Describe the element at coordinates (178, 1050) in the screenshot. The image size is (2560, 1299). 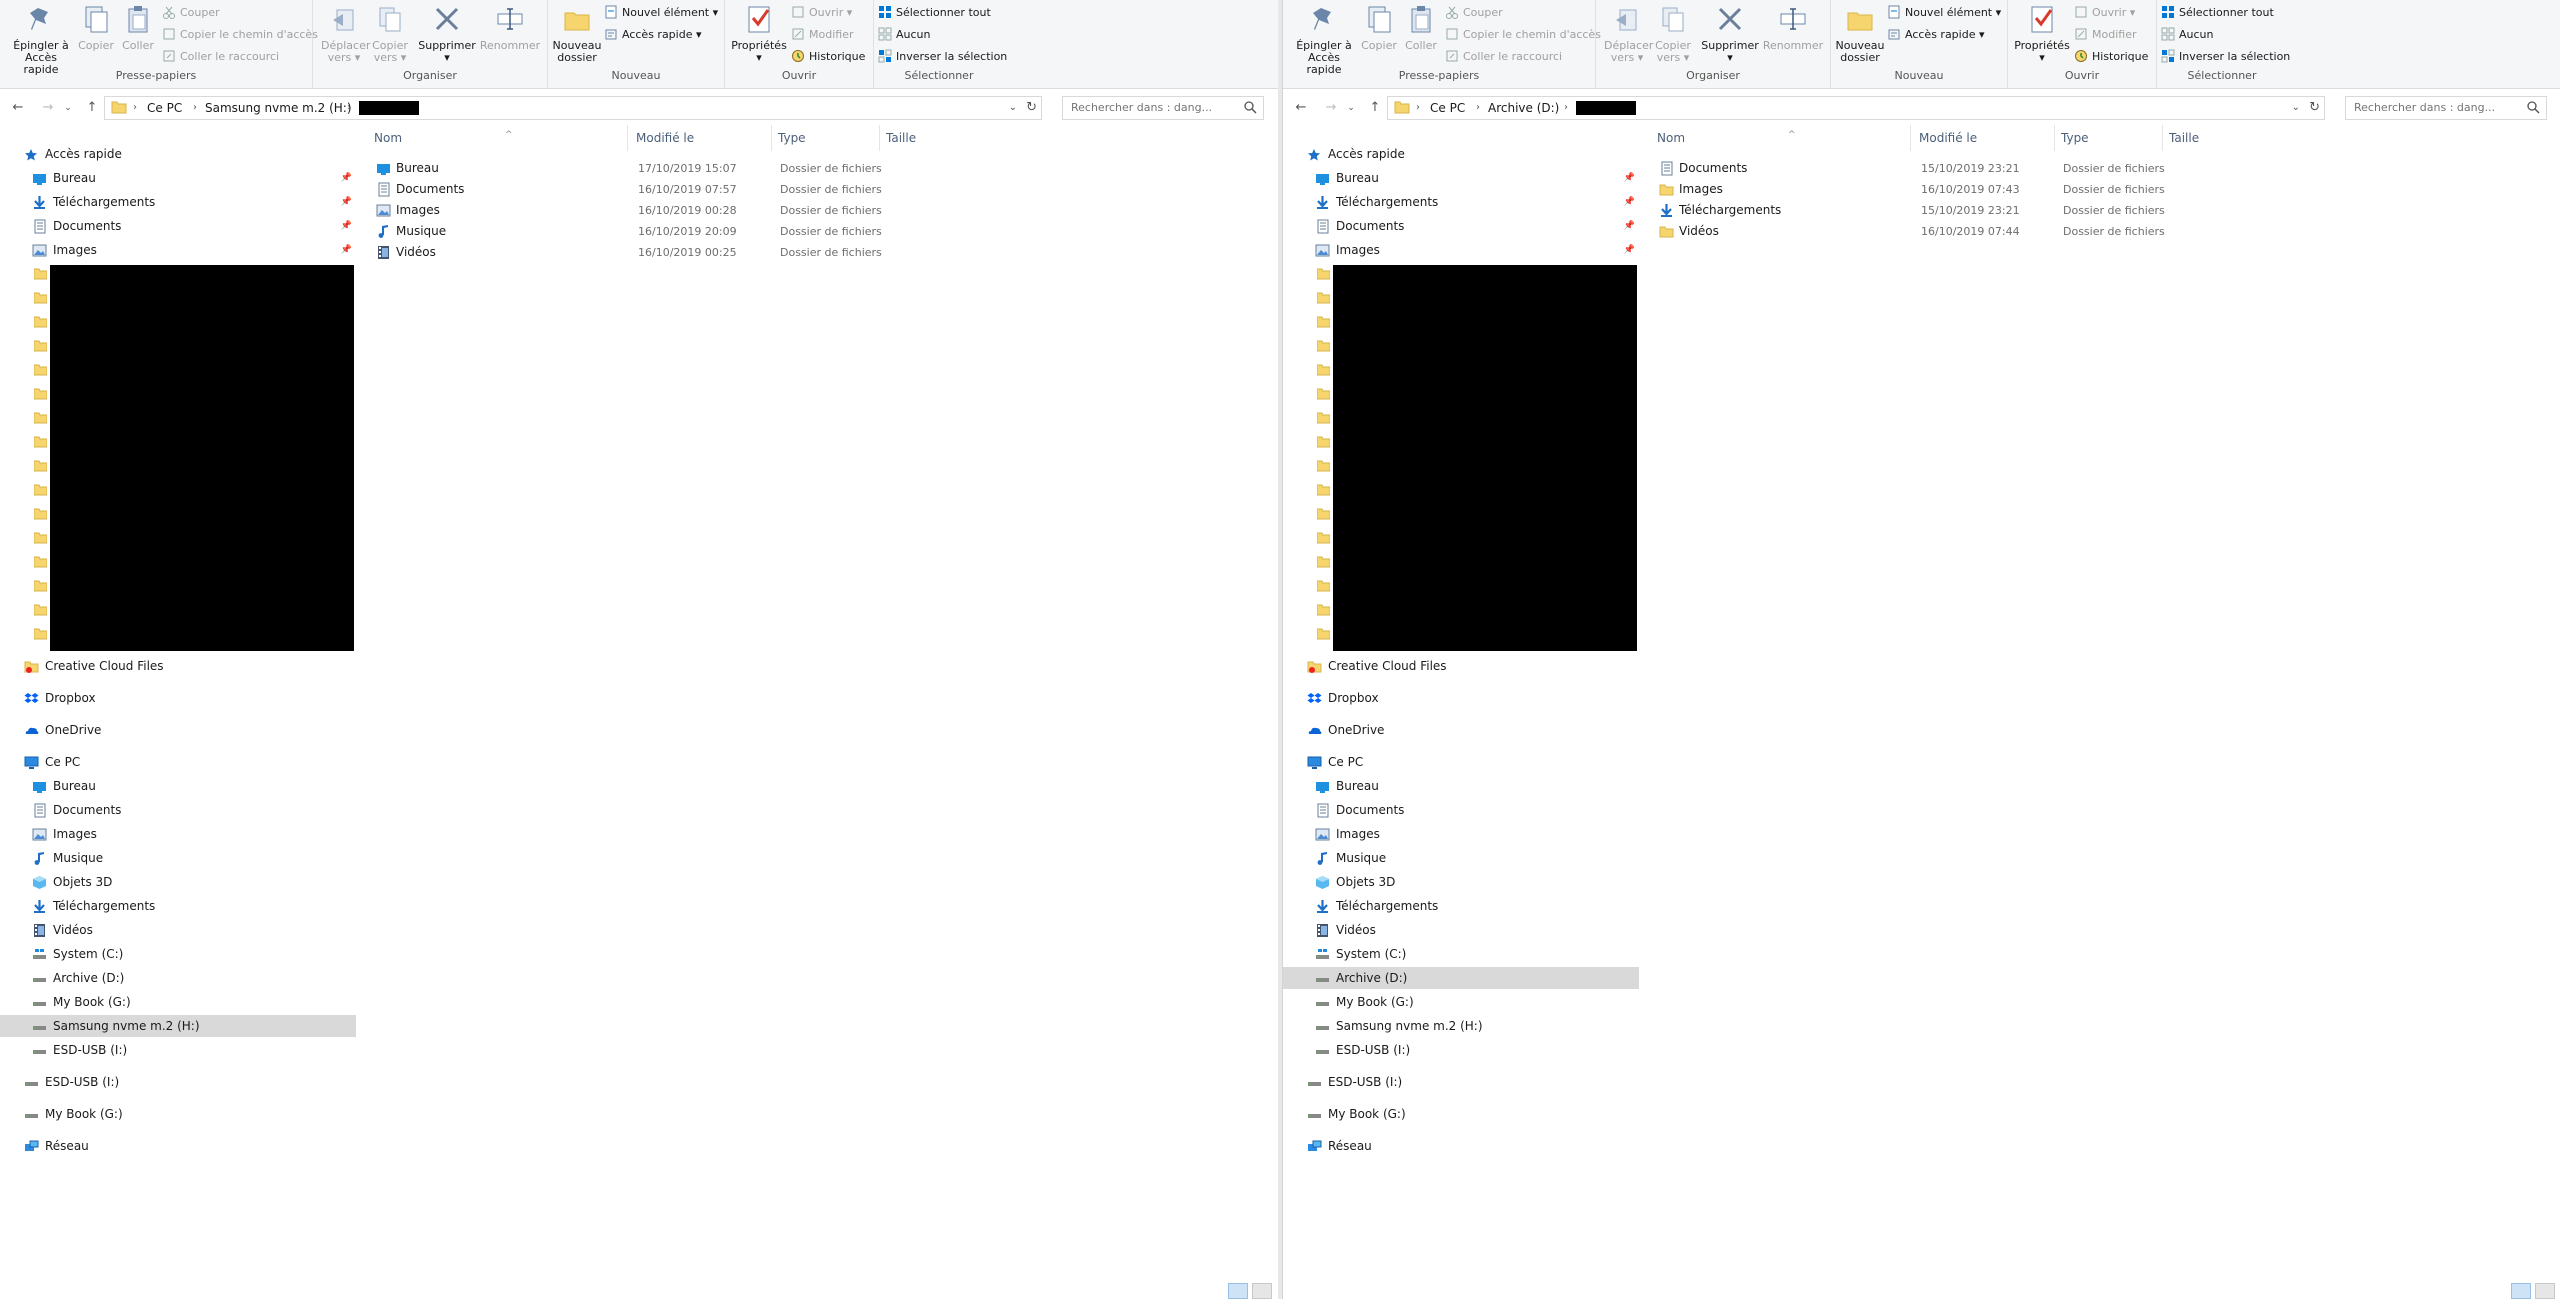
I see `nav-drive-esdusb: ESD-USB (I:)` at that location.